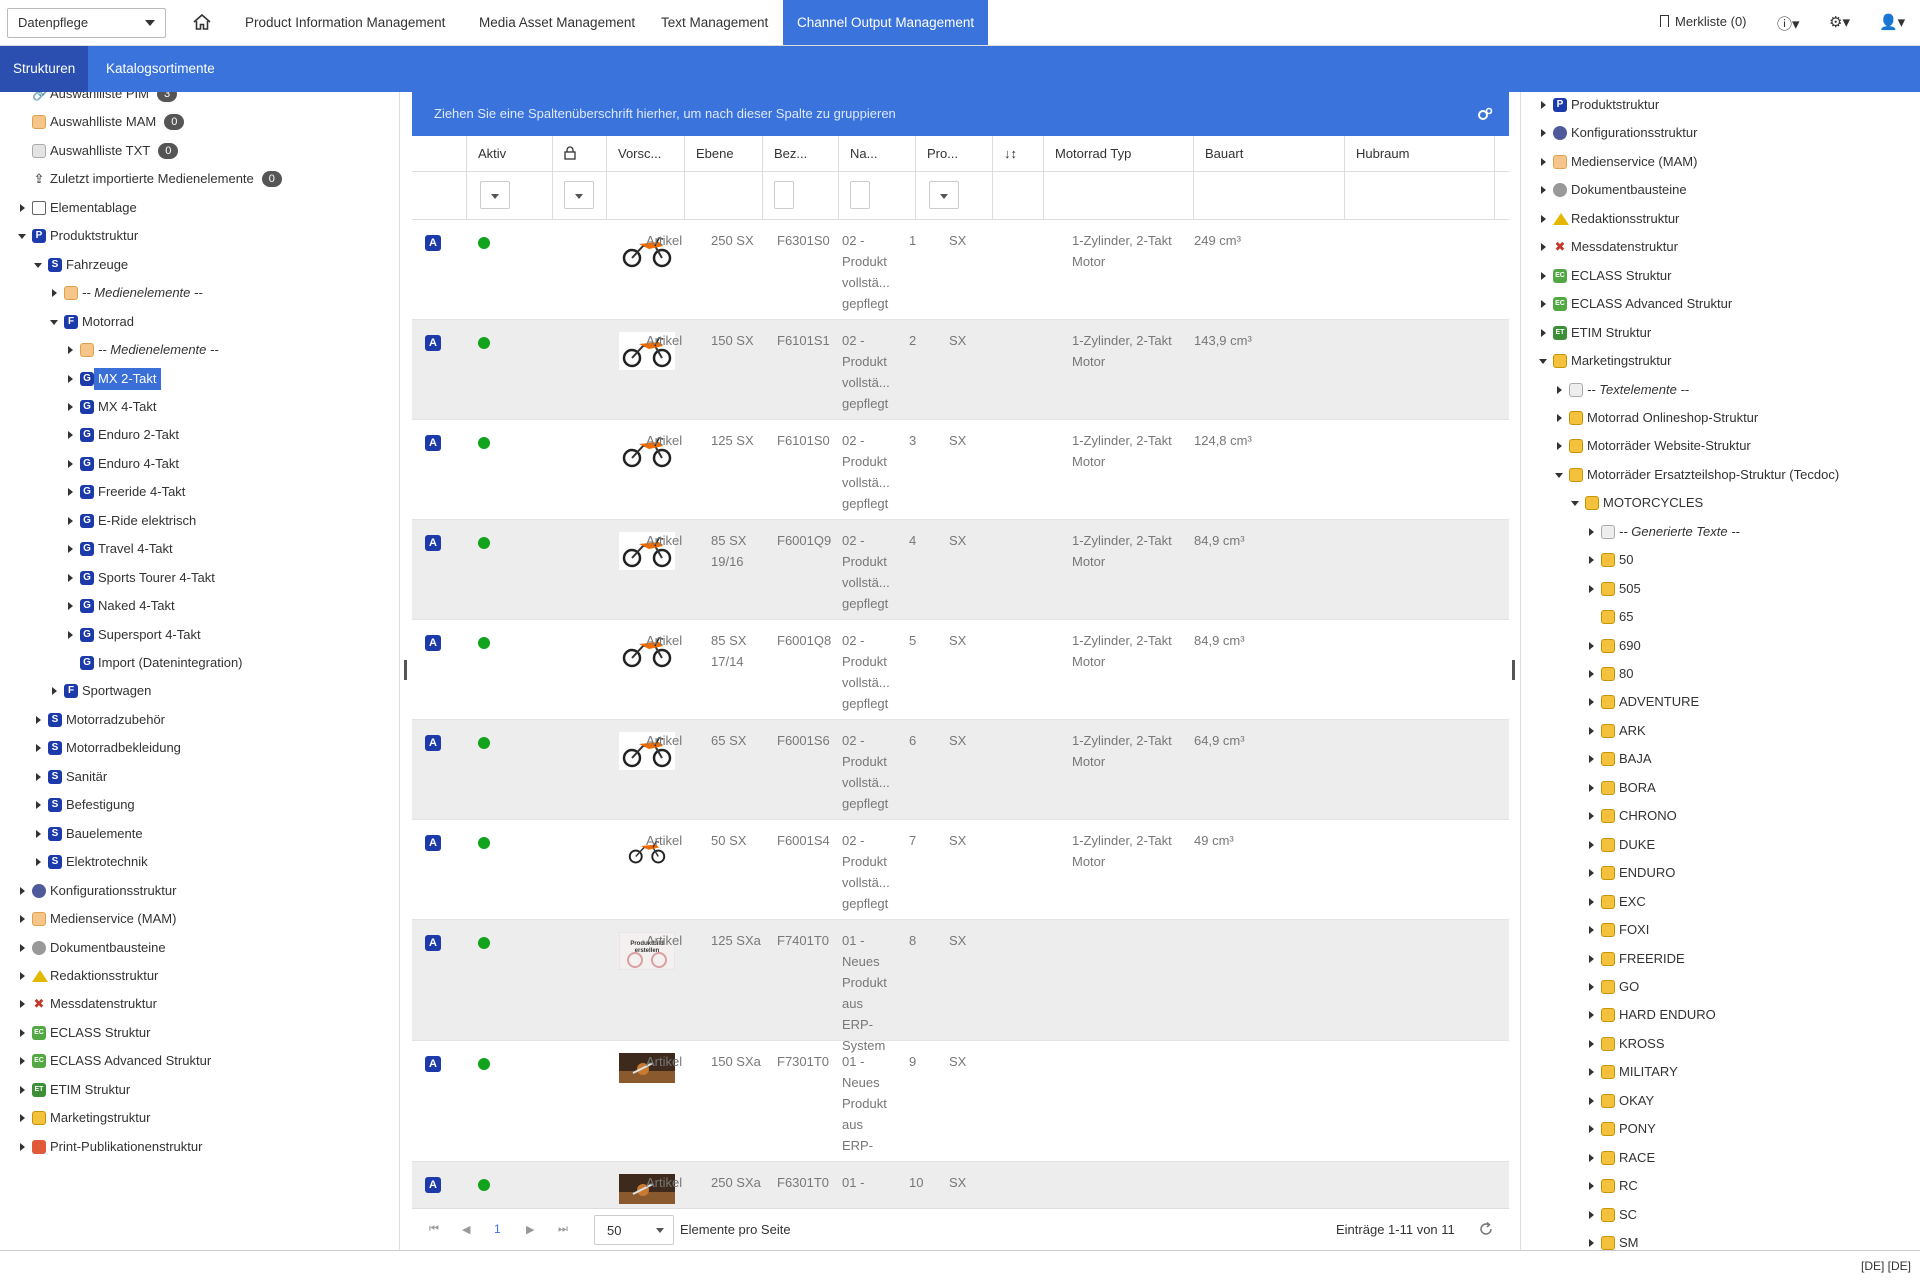  I want to click on left-tree-node-mx-2-takt: G MX 2-Takt, so click(199, 378).